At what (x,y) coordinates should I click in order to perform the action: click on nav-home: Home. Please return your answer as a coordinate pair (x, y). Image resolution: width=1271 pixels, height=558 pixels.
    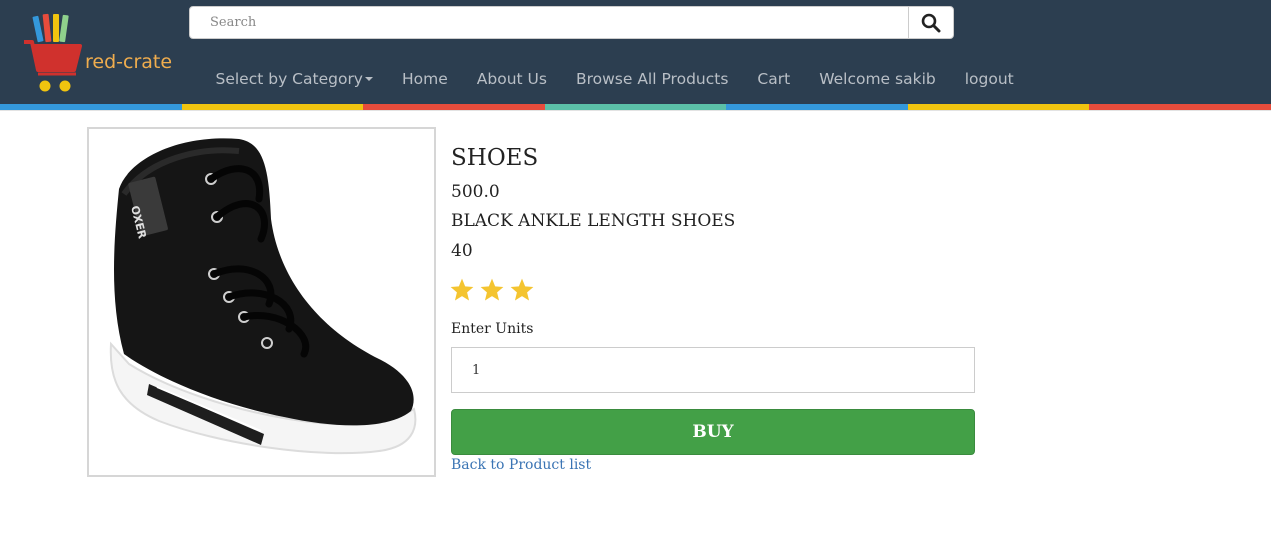
    Looking at the image, I should click on (425, 79).